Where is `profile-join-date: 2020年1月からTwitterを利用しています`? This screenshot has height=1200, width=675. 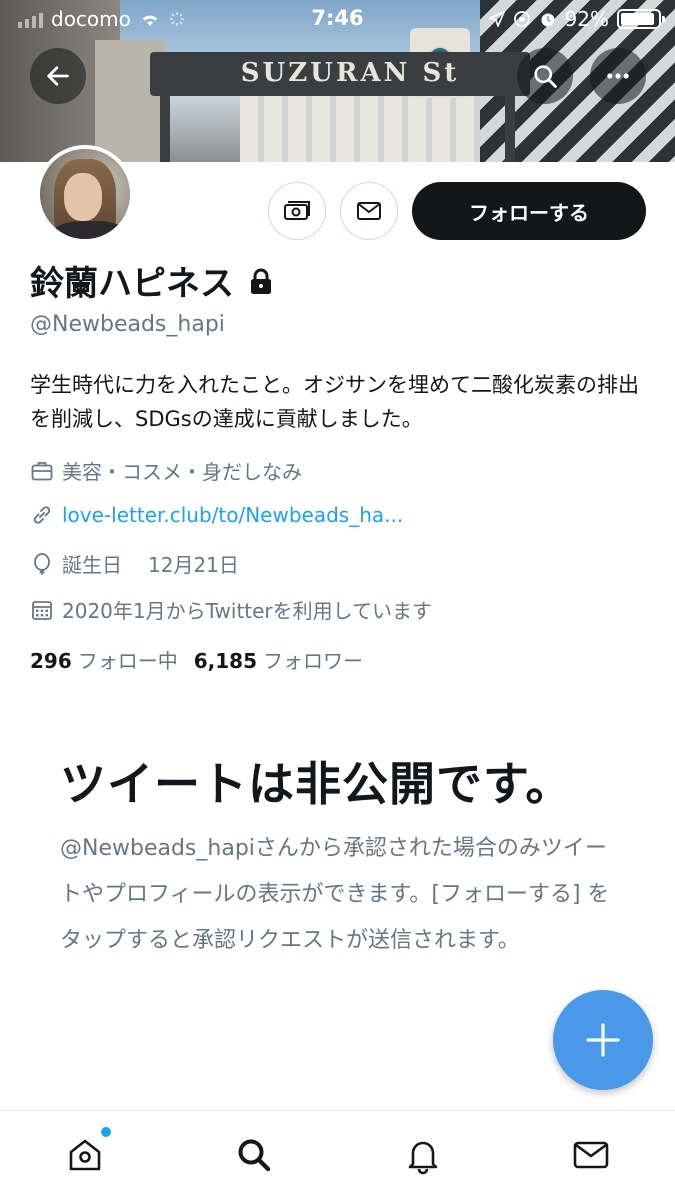
profile-join-date: 2020年1月からTwitterを利用しています is located at coordinates (231, 609).